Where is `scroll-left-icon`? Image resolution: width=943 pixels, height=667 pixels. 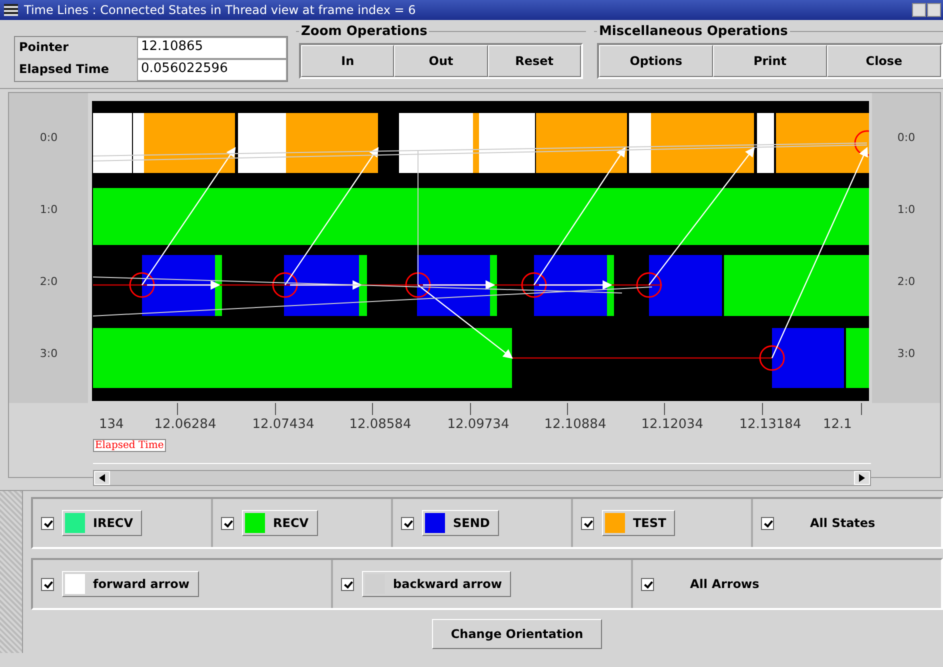 scroll-left-icon is located at coordinates (102, 478).